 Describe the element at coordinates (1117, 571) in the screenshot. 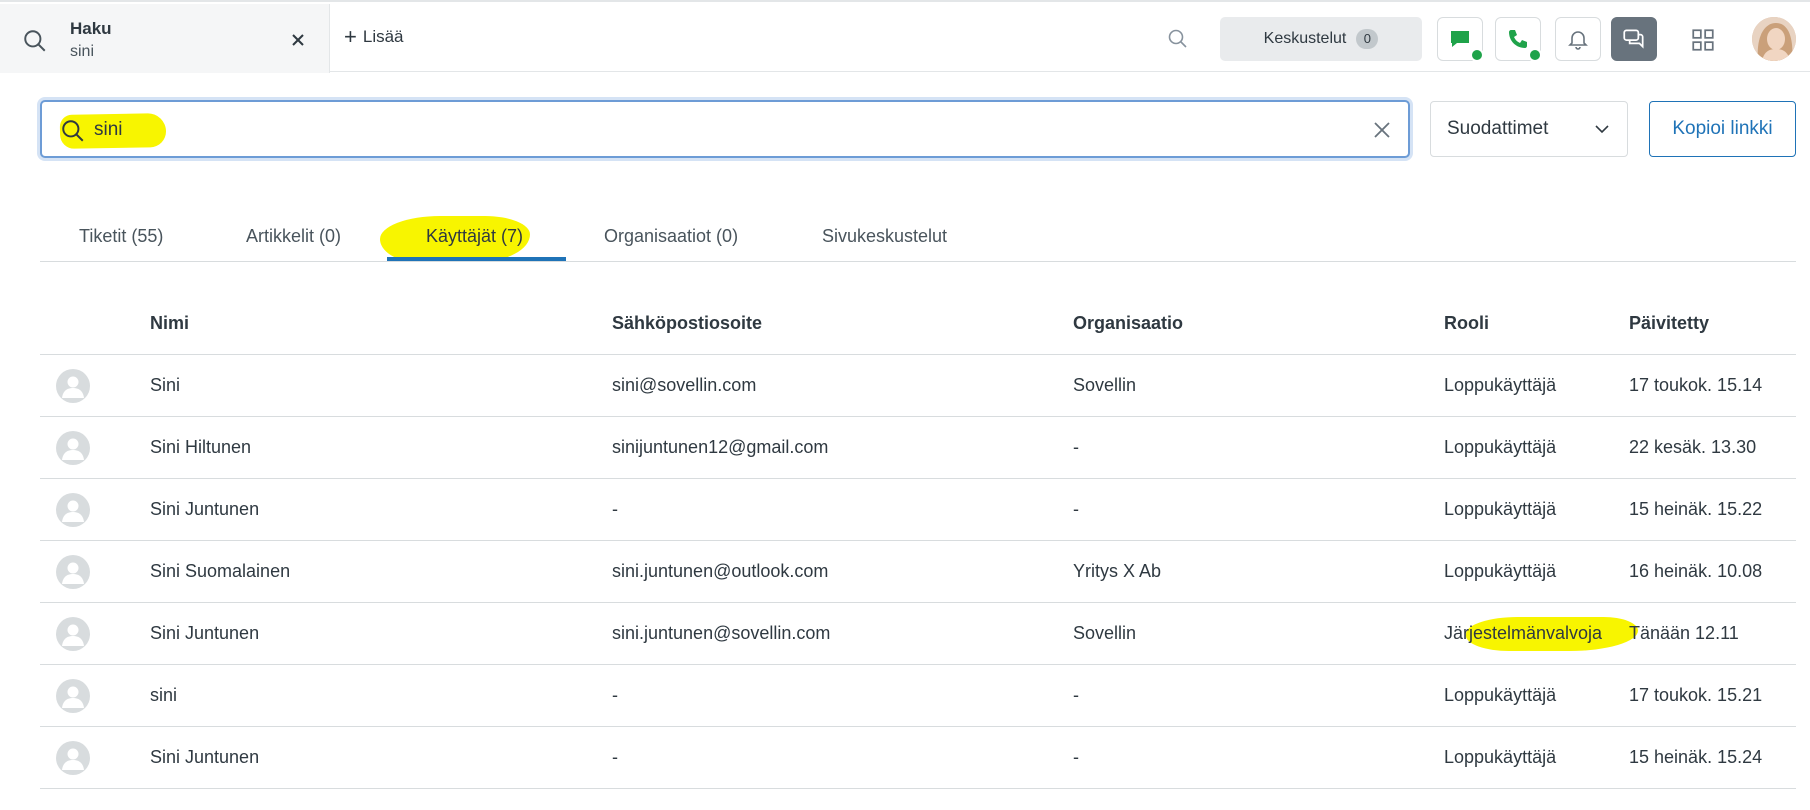

I see `user-organization: Yritys X Ab` at that location.